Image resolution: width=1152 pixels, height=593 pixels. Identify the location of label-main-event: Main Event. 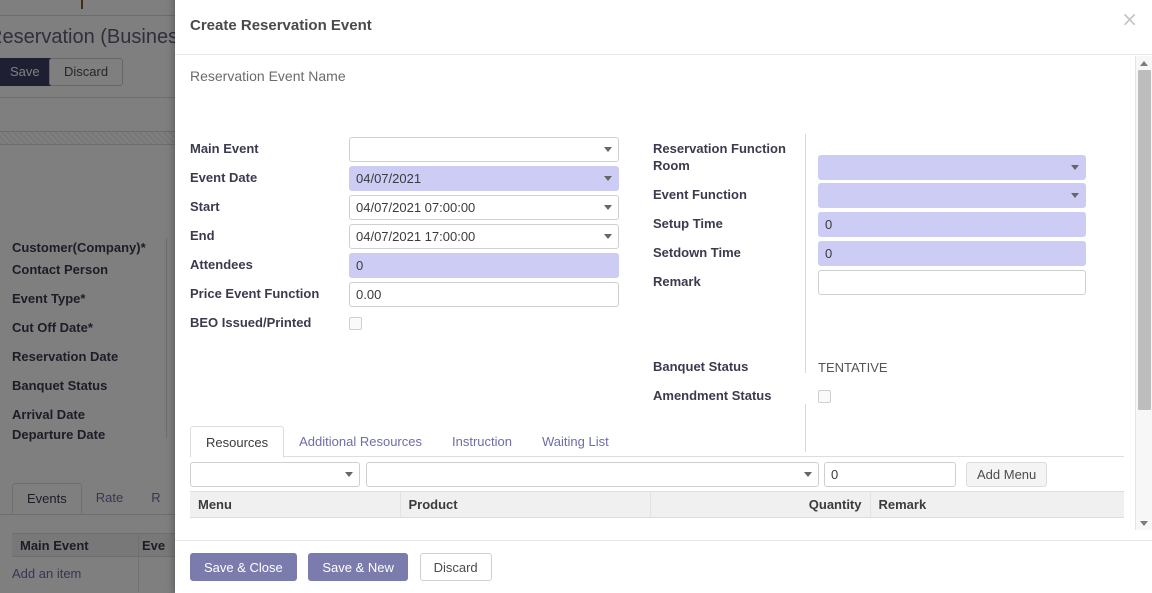
(224, 148).